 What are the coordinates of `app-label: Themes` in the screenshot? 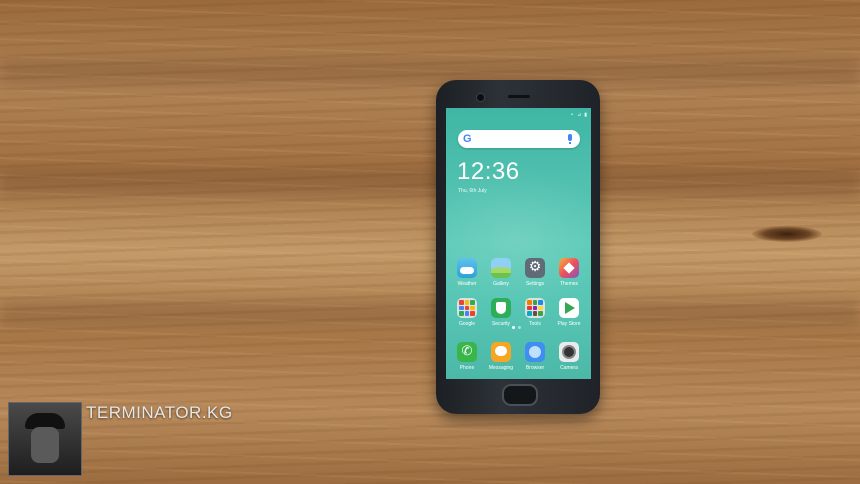 It's located at (569, 284).